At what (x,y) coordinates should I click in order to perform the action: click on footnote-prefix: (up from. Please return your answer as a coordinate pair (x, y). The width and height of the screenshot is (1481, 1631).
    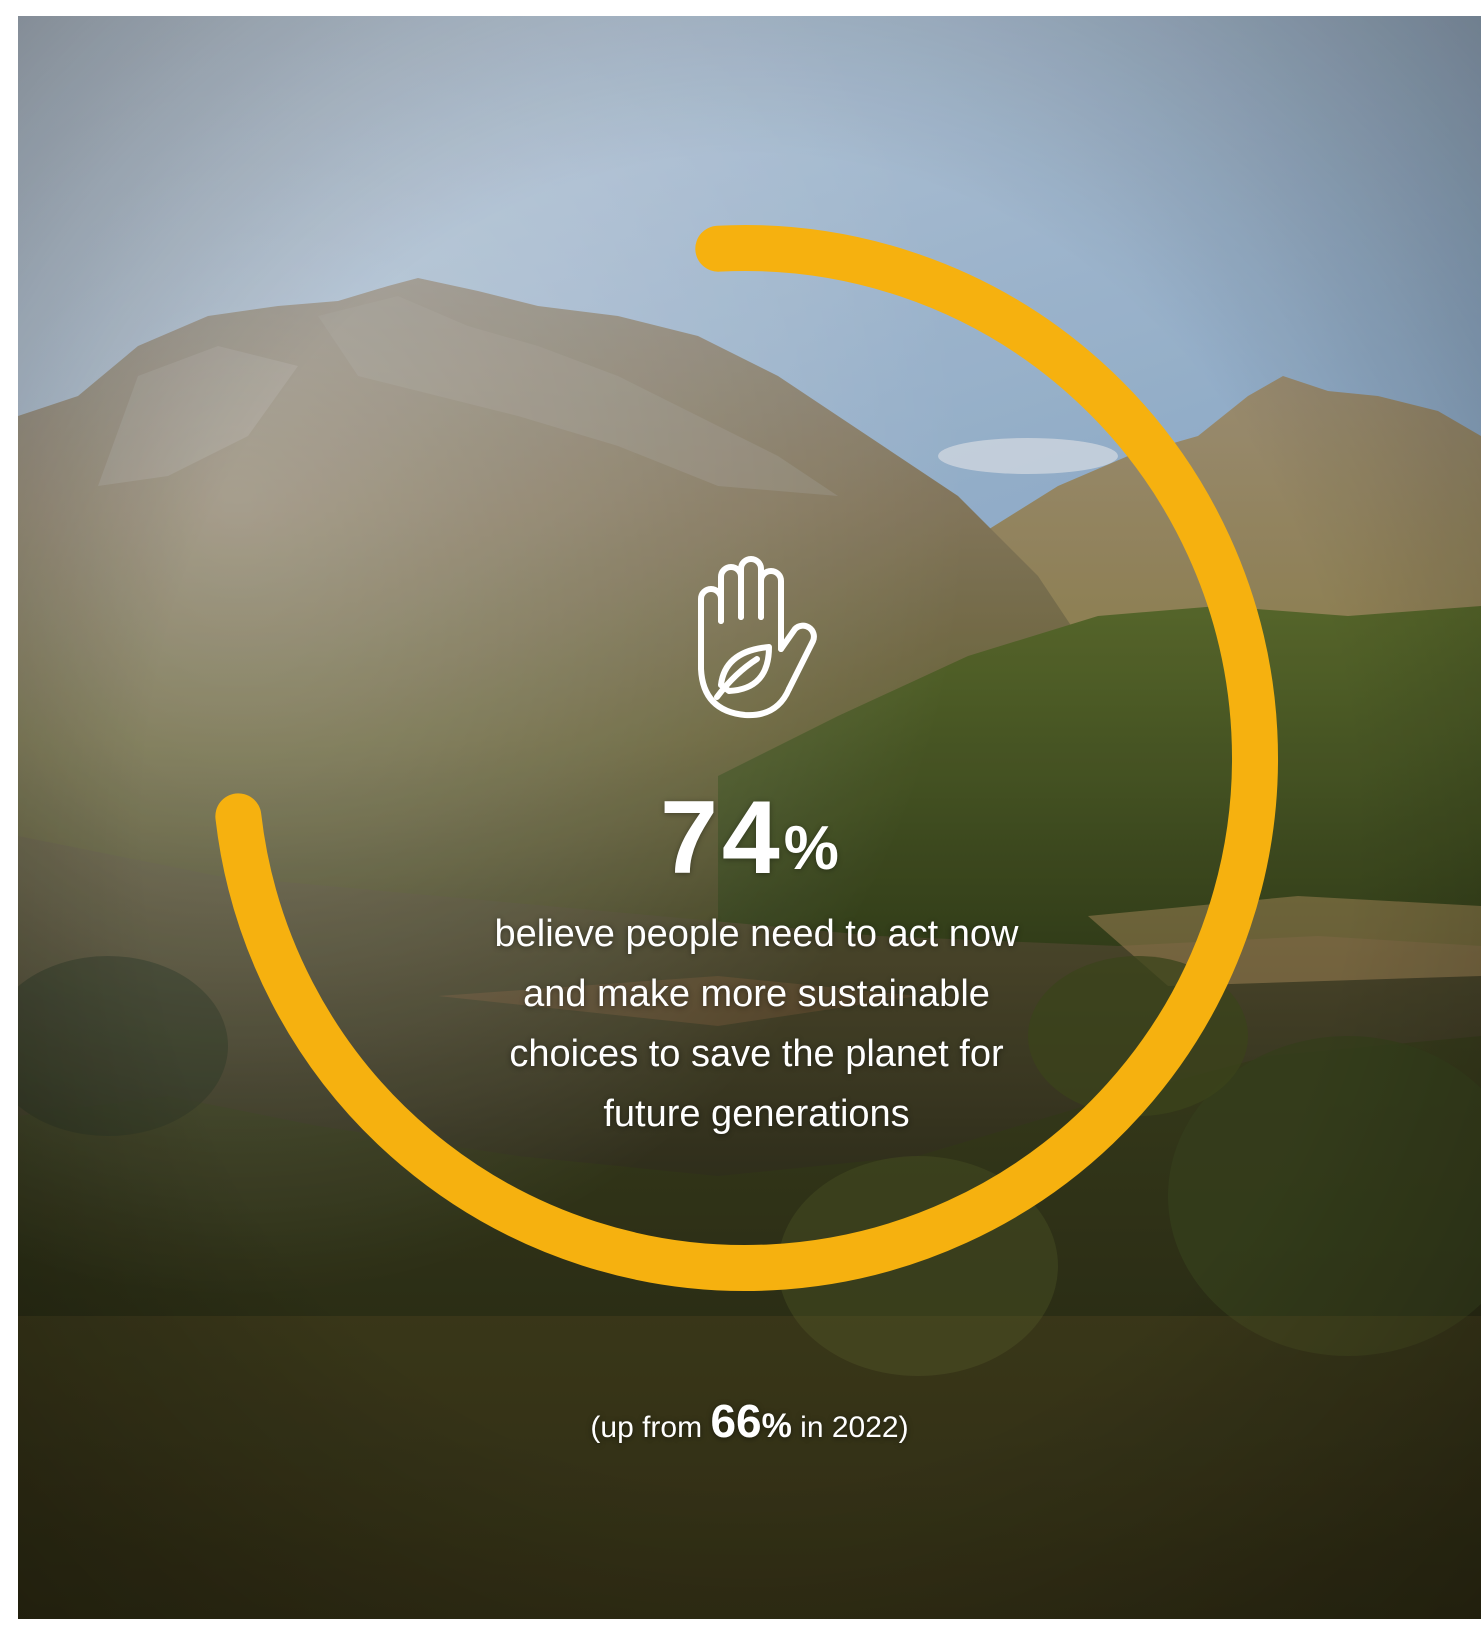
    Looking at the image, I should click on (650, 1427).